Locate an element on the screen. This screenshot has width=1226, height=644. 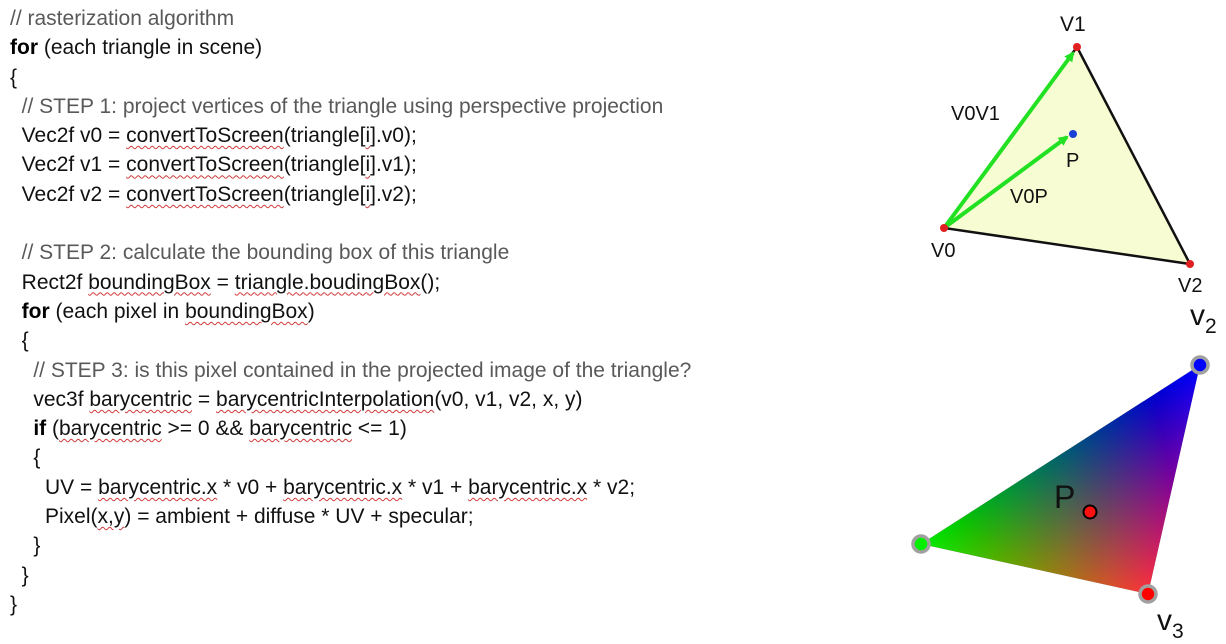
label-p-top: P is located at coordinates (1072, 161).